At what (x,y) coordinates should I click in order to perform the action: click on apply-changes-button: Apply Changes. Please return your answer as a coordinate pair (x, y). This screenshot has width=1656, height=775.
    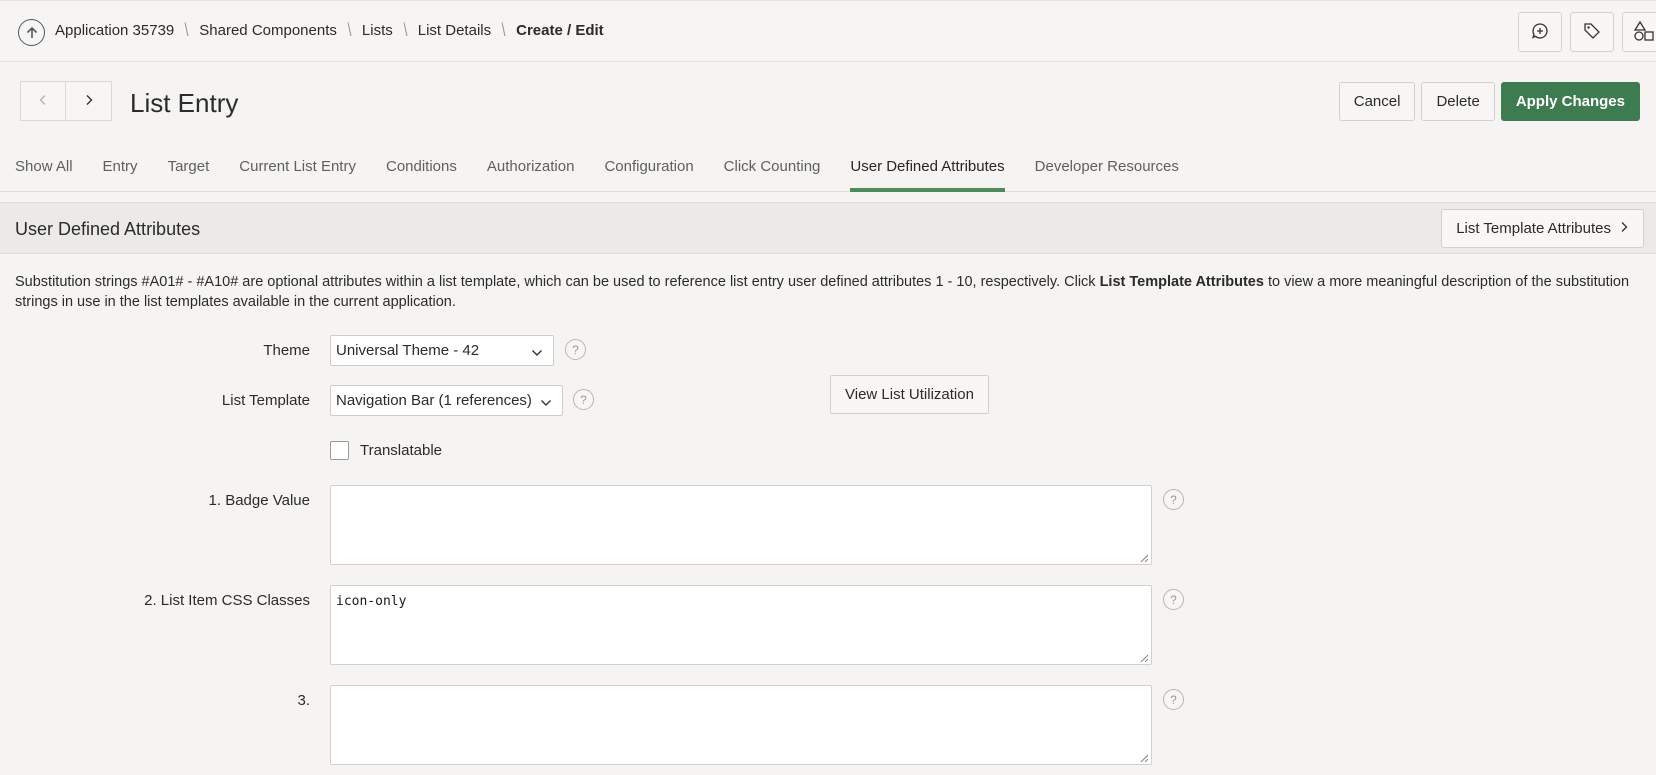
    Looking at the image, I should click on (1570, 101).